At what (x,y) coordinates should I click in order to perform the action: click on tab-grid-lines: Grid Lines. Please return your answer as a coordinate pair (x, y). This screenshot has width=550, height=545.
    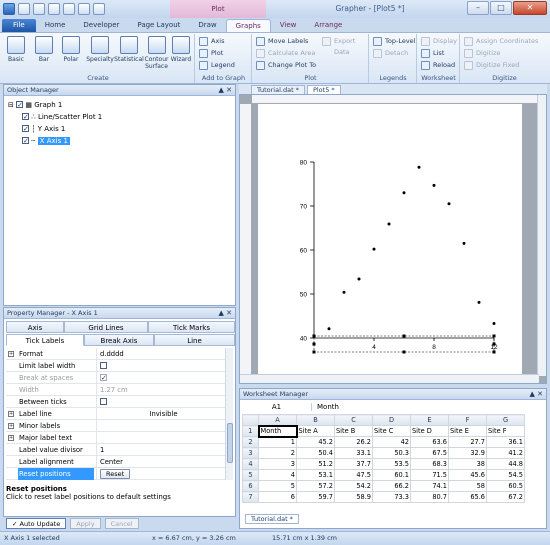
    Looking at the image, I should click on (106, 327).